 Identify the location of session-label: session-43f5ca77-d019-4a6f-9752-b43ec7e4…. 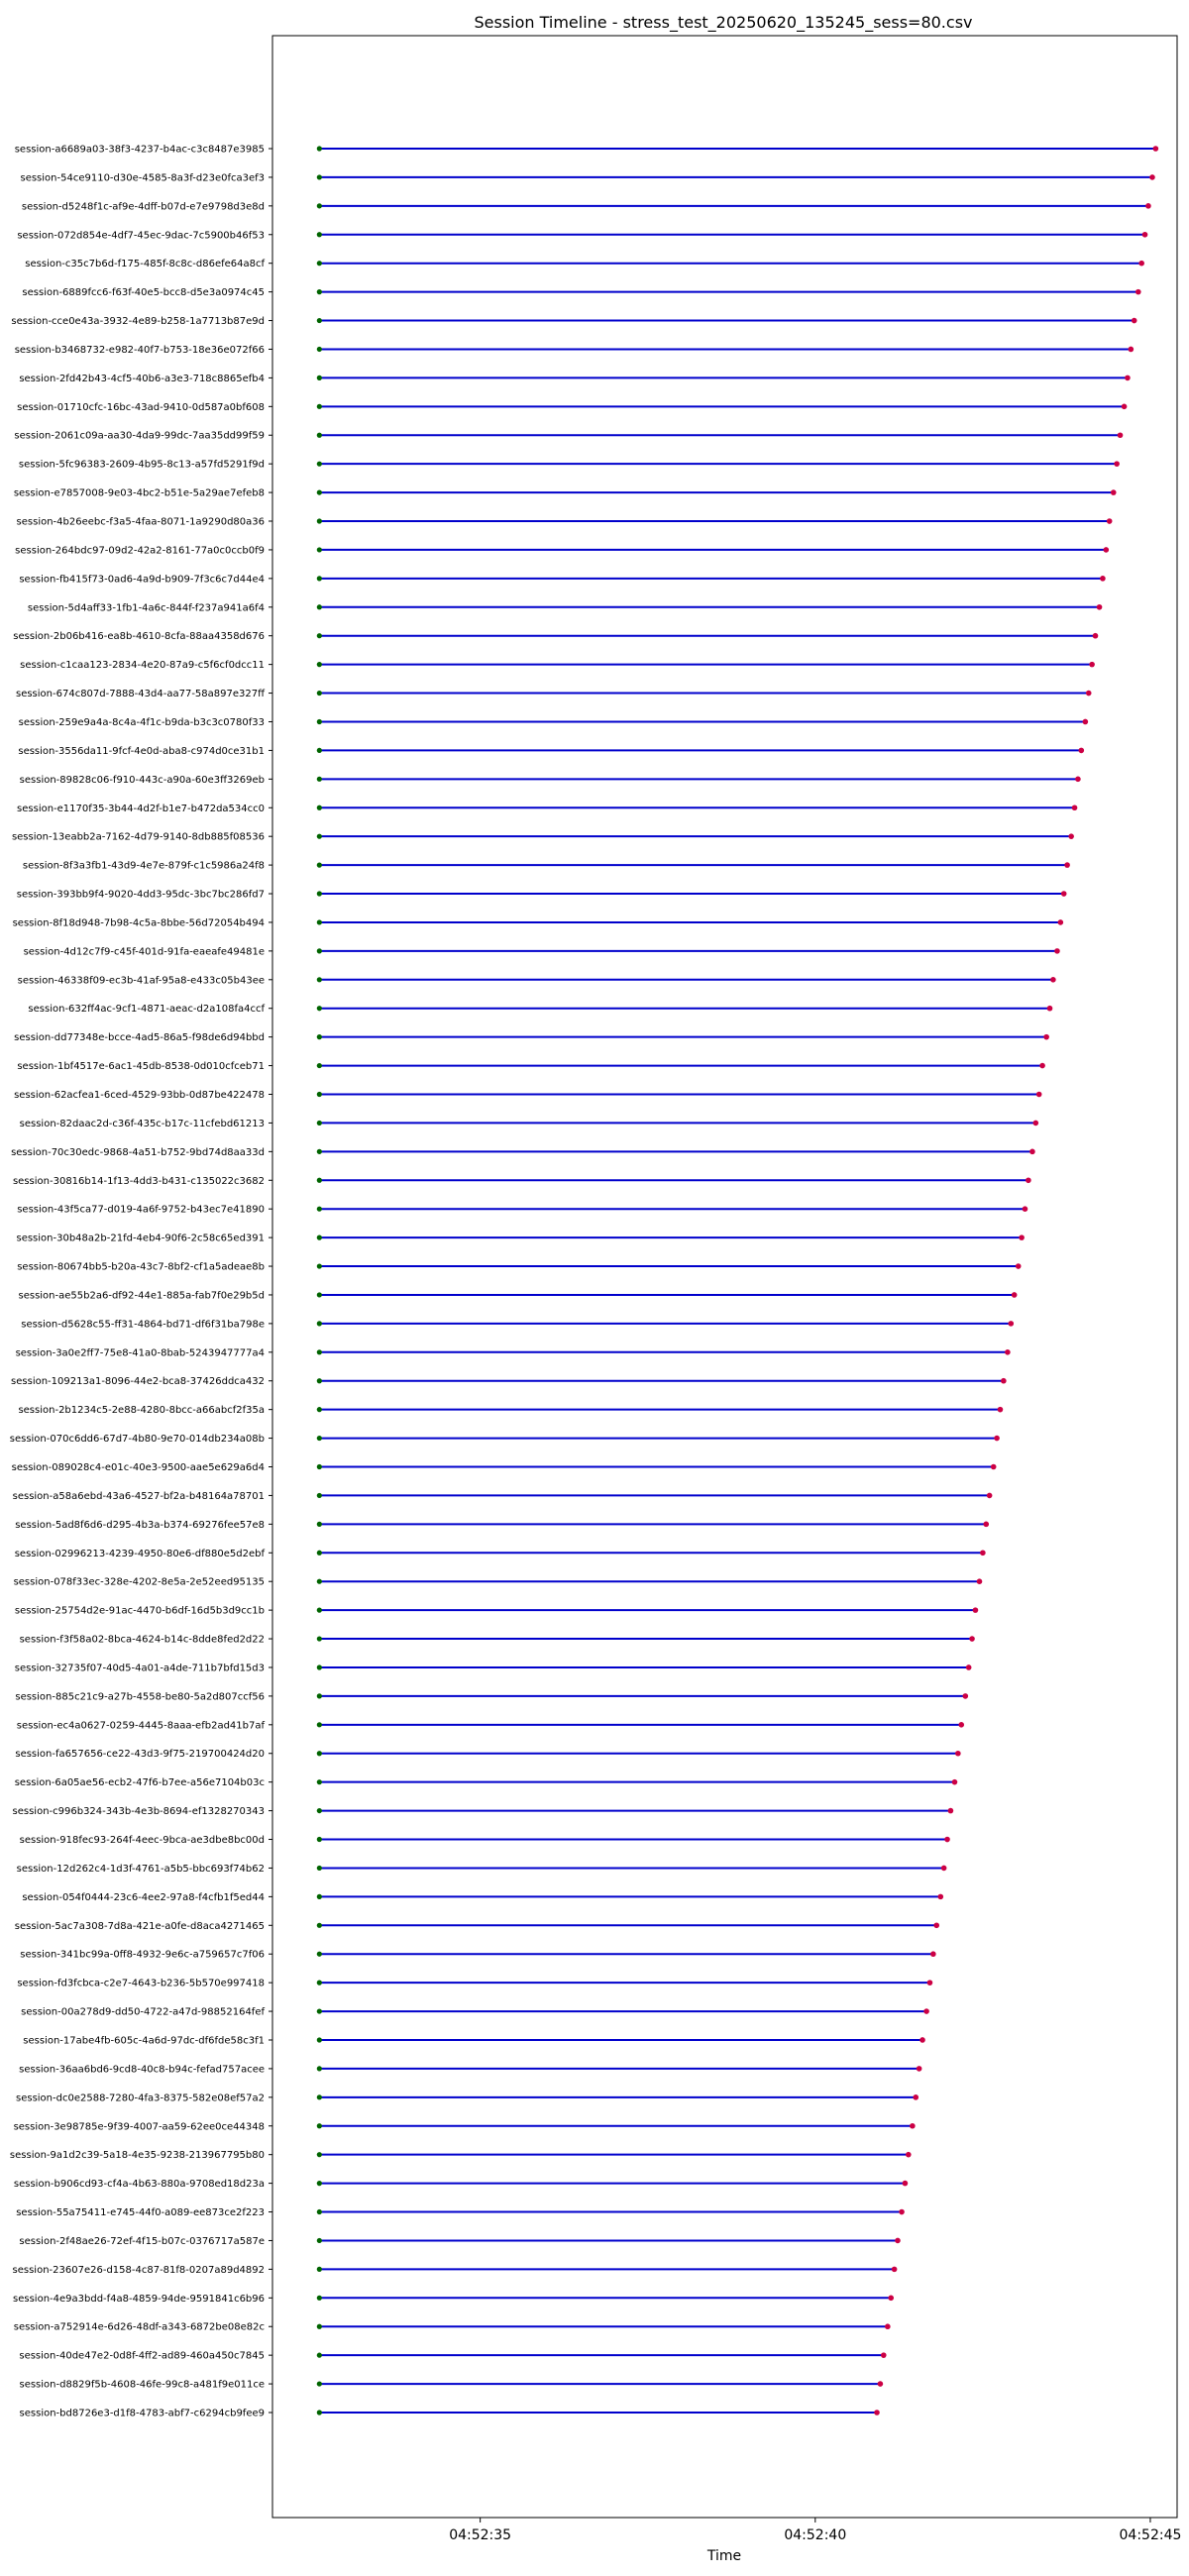
(141, 1211).